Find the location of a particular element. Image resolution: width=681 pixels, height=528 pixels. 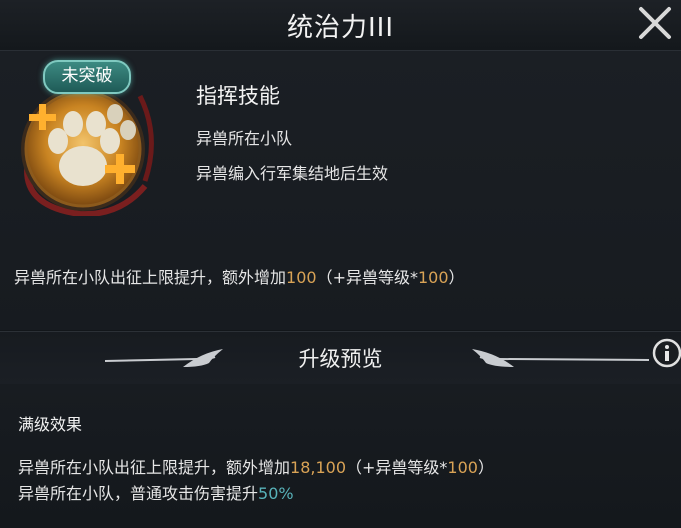

description-value: 100 is located at coordinates (301, 277).